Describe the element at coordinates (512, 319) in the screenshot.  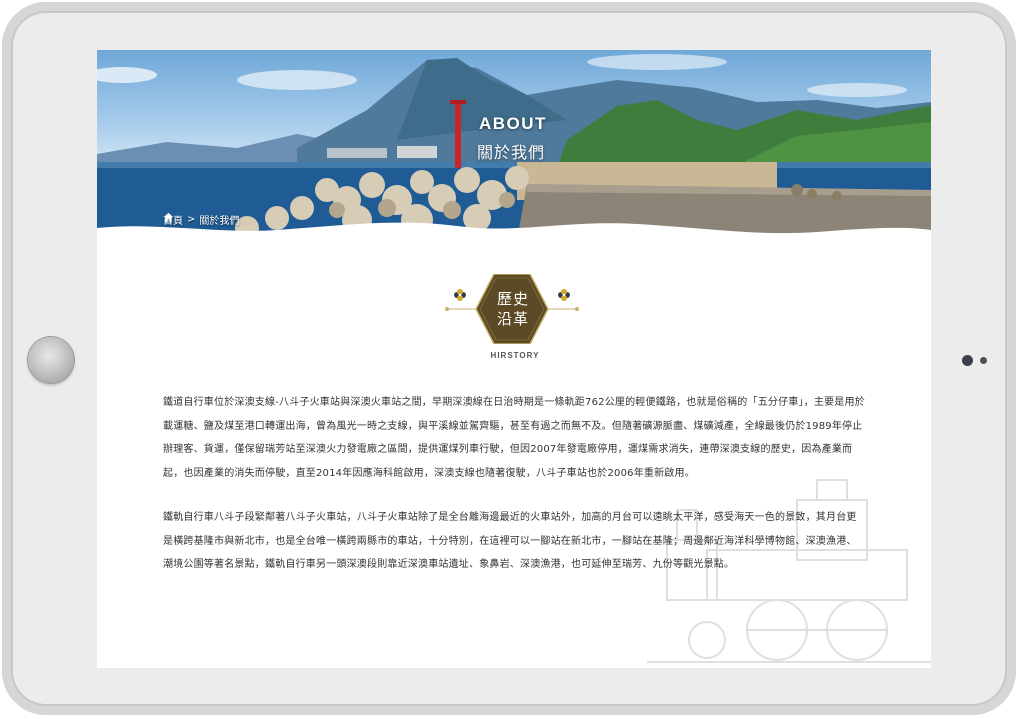
I see `badge-line-2: 沿革` at that location.